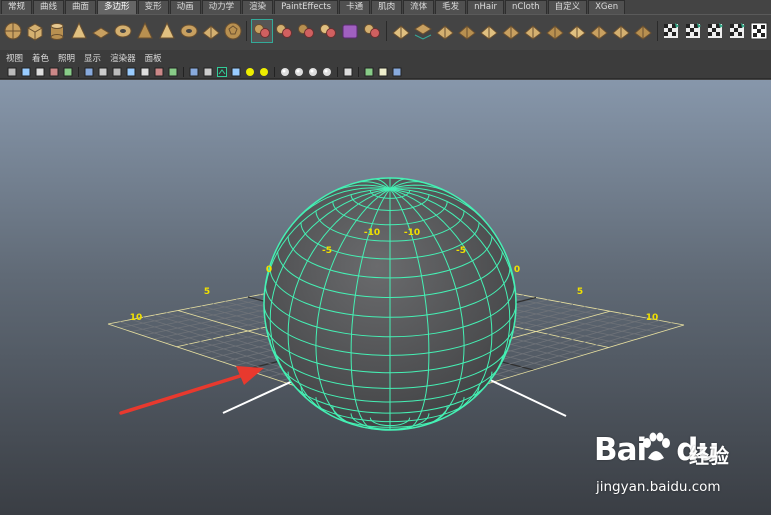 The image size is (771, 515). I want to click on combine-icon, so click(261, 31).